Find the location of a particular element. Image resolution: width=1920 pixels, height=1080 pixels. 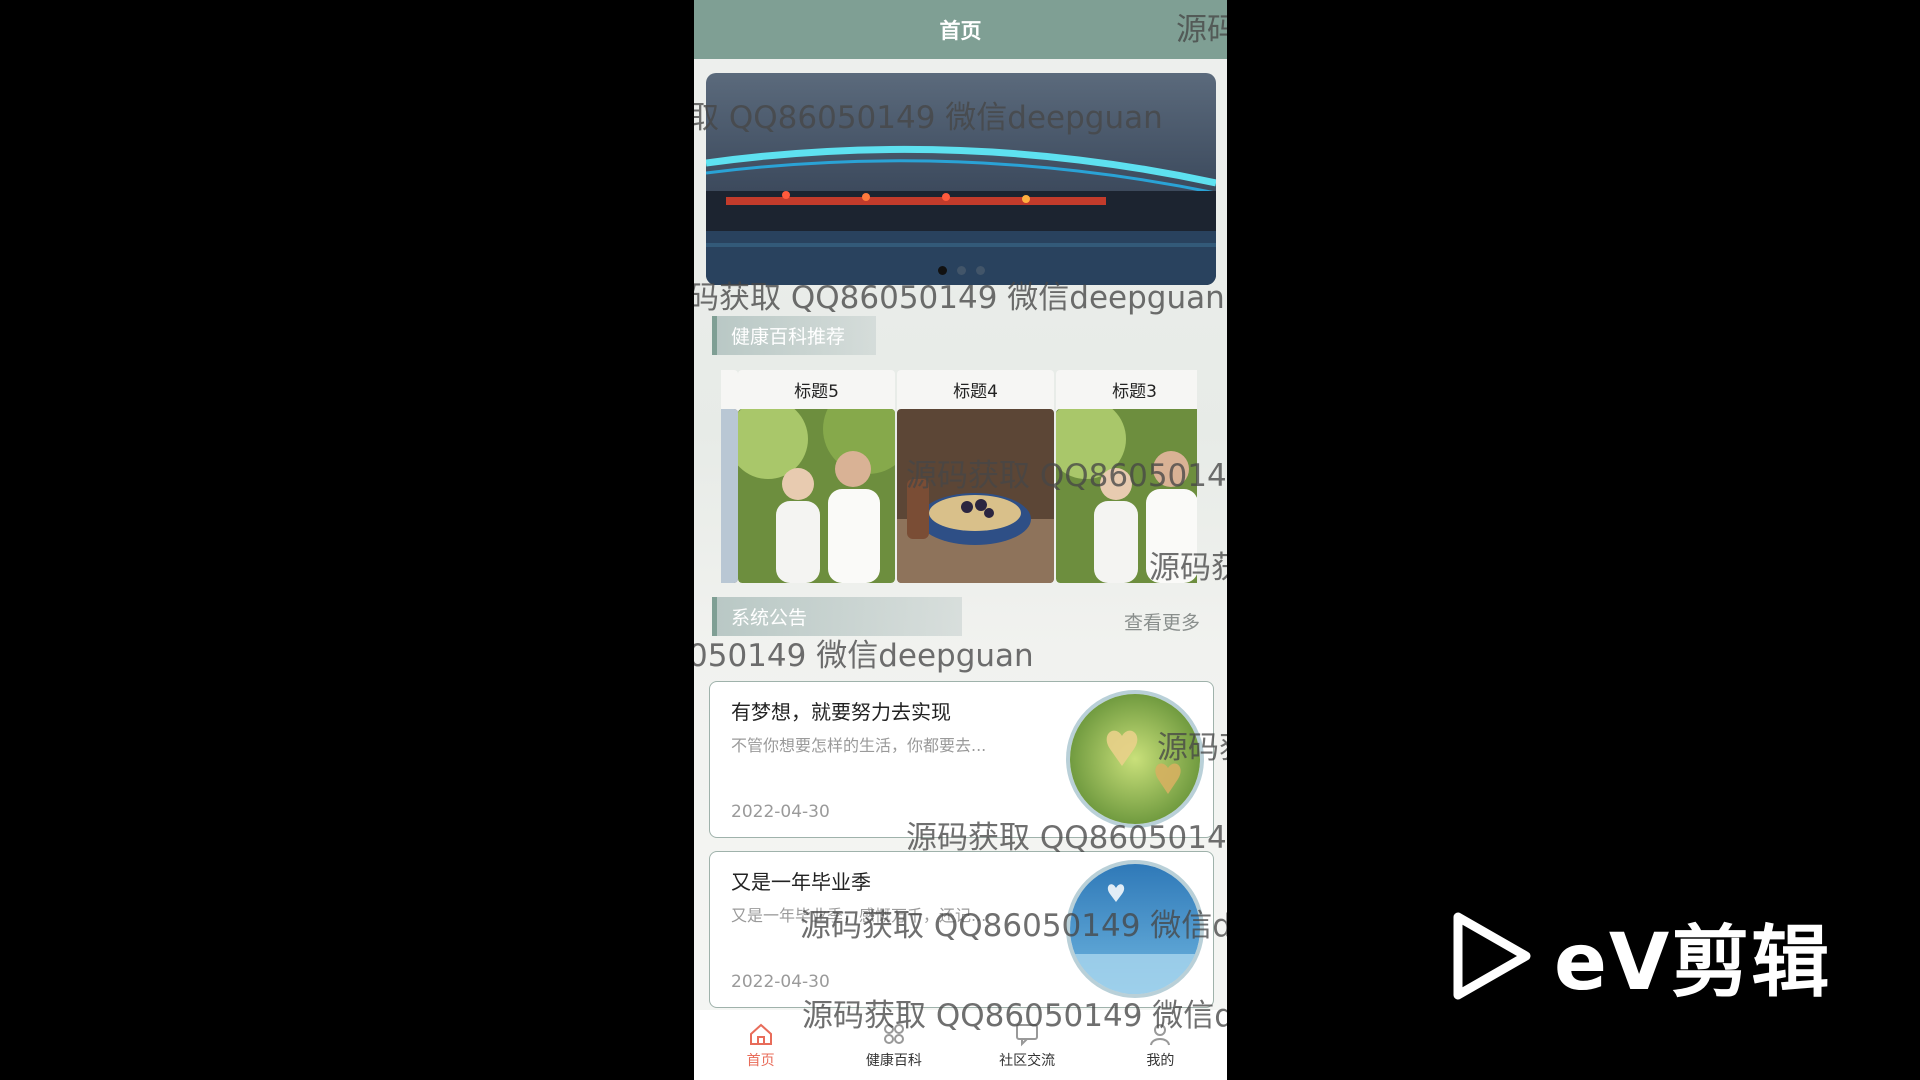

recommend-card is located at coordinates (729, 476).